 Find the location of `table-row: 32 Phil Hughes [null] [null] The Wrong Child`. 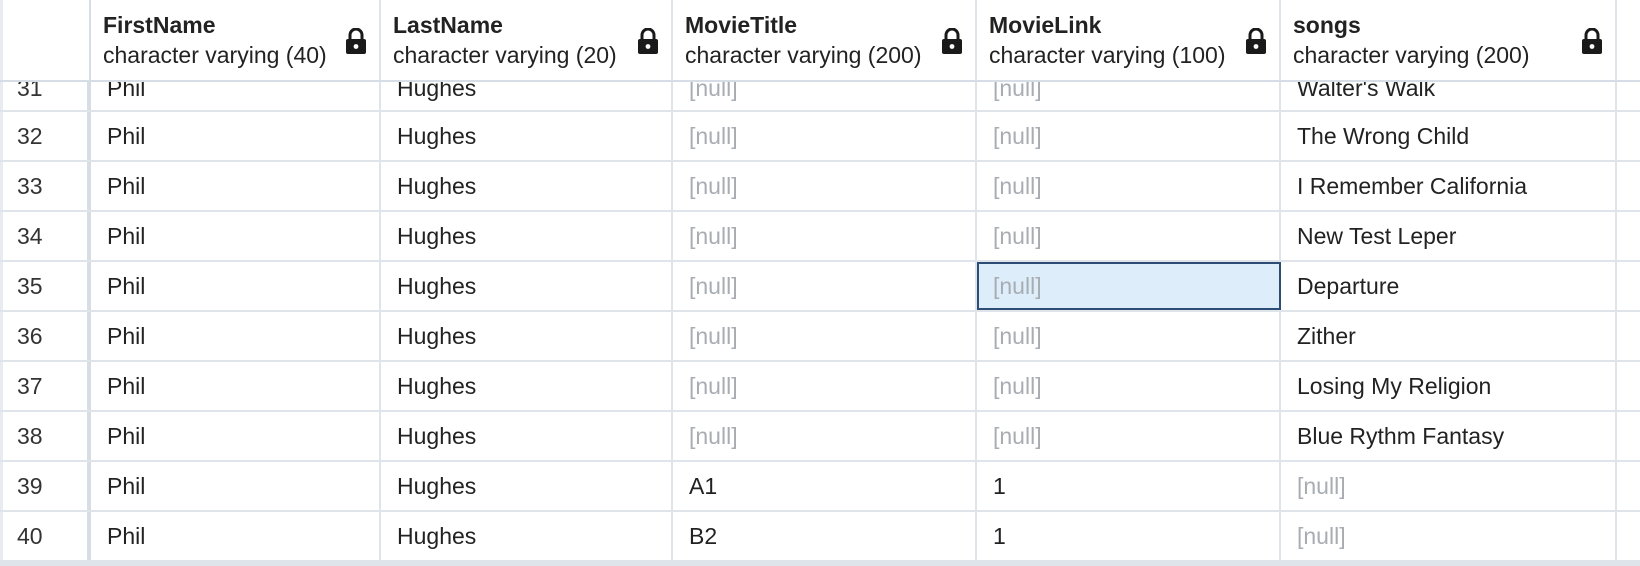

table-row: 32 Phil Hughes [null] [null] The Wrong Child is located at coordinates (820, 137).